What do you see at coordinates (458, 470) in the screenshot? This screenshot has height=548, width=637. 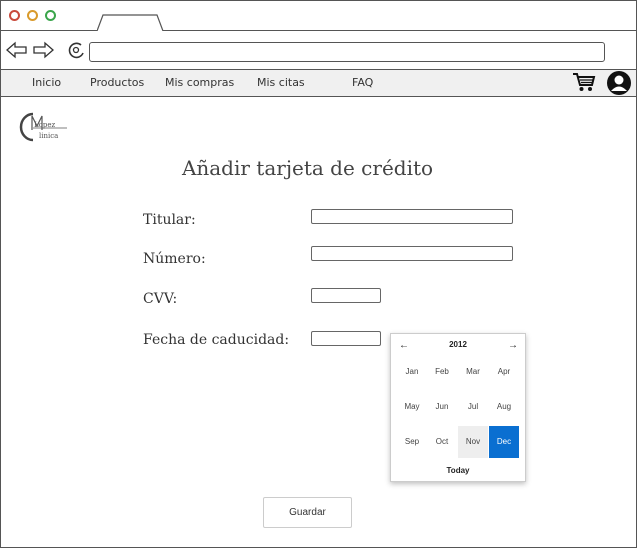 I see `today-button: Today` at bounding box center [458, 470].